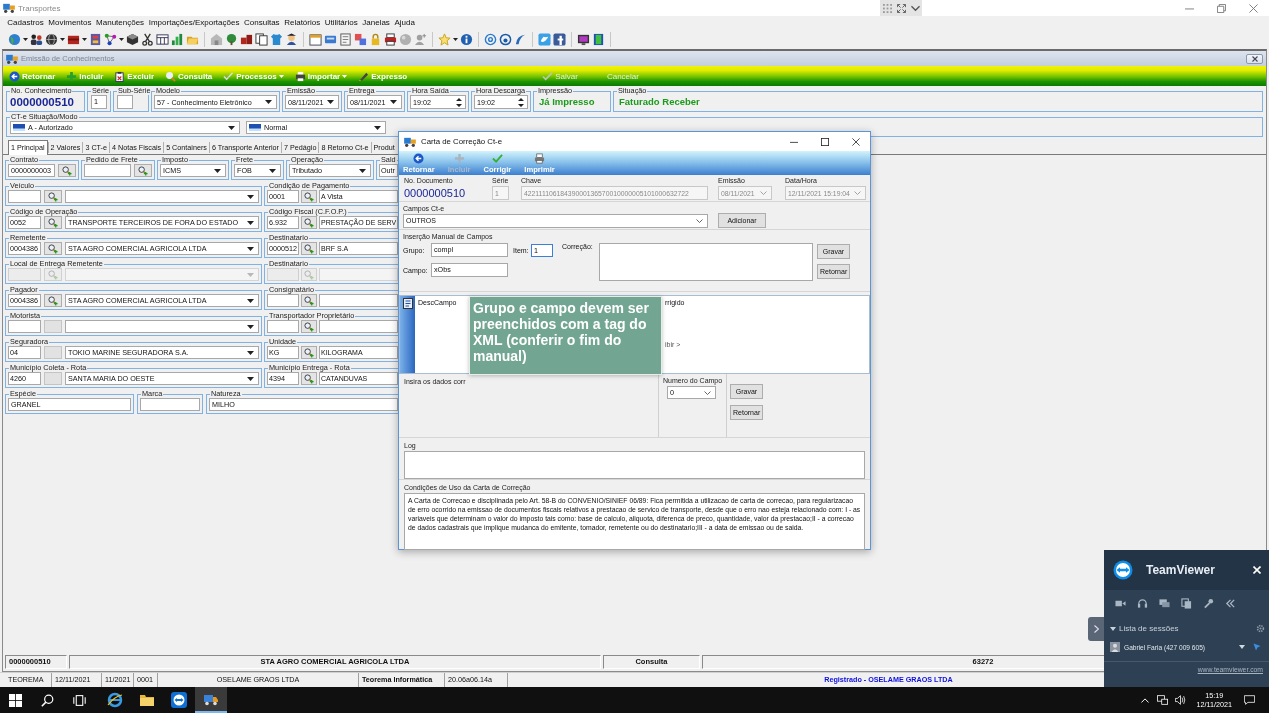 The height and width of the screenshot is (713, 1269). I want to click on at-icon, so click(490, 39).